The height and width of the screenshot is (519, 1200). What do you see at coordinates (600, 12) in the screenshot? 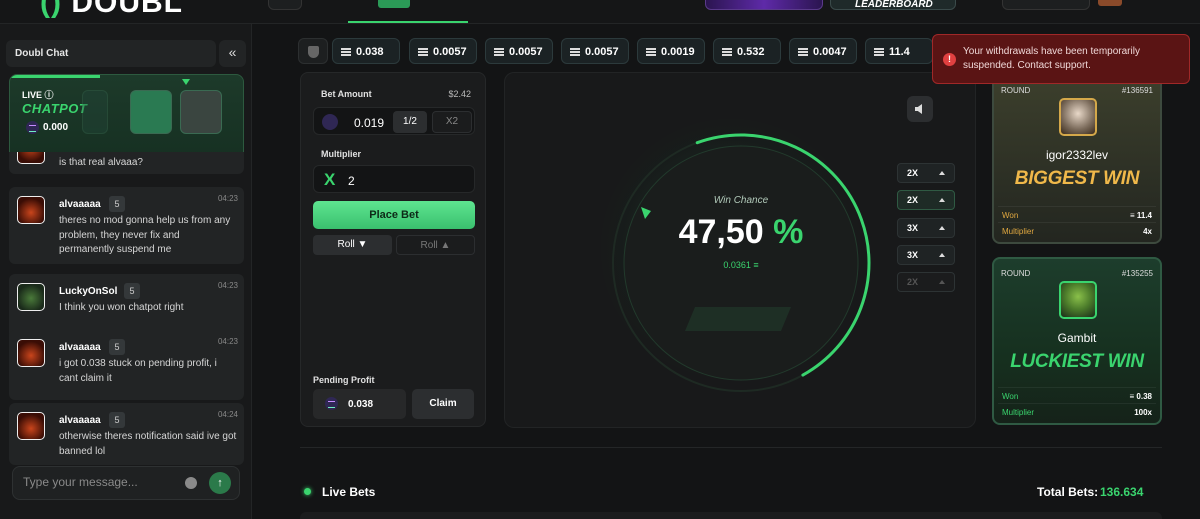
I see `top-bar: () DOUBL LEADERBOARD` at bounding box center [600, 12].